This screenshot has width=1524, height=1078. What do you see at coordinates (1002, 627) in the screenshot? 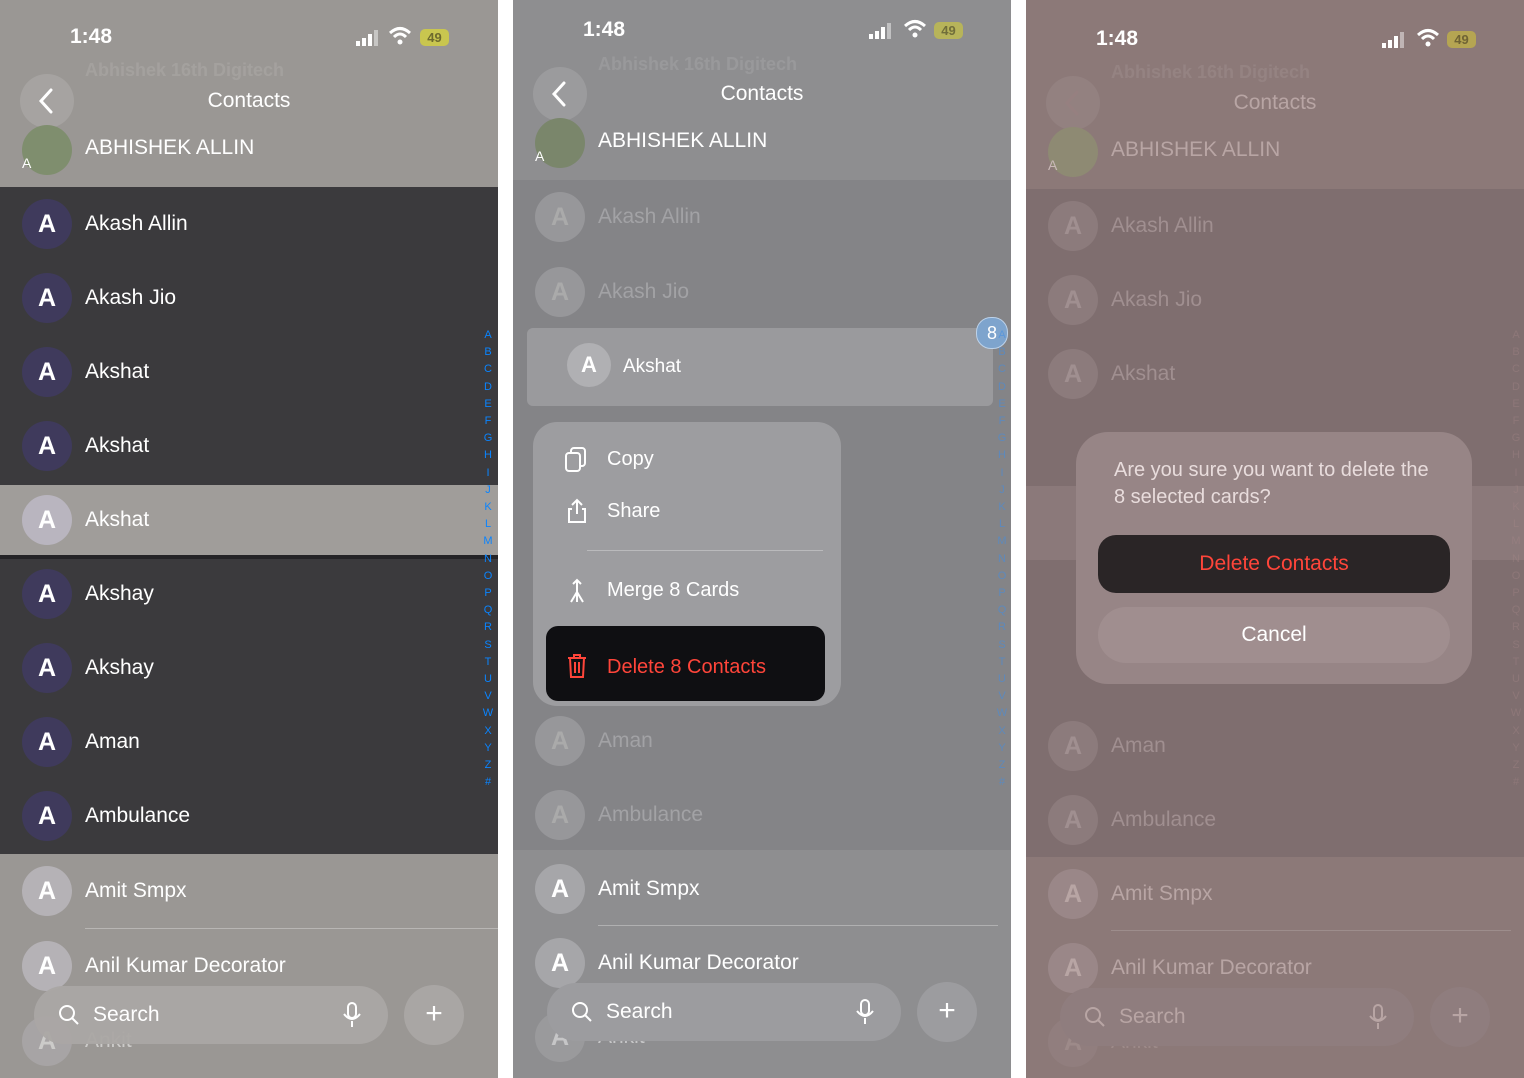
I see `index-letter: R` at bounding box center [1002, 627].